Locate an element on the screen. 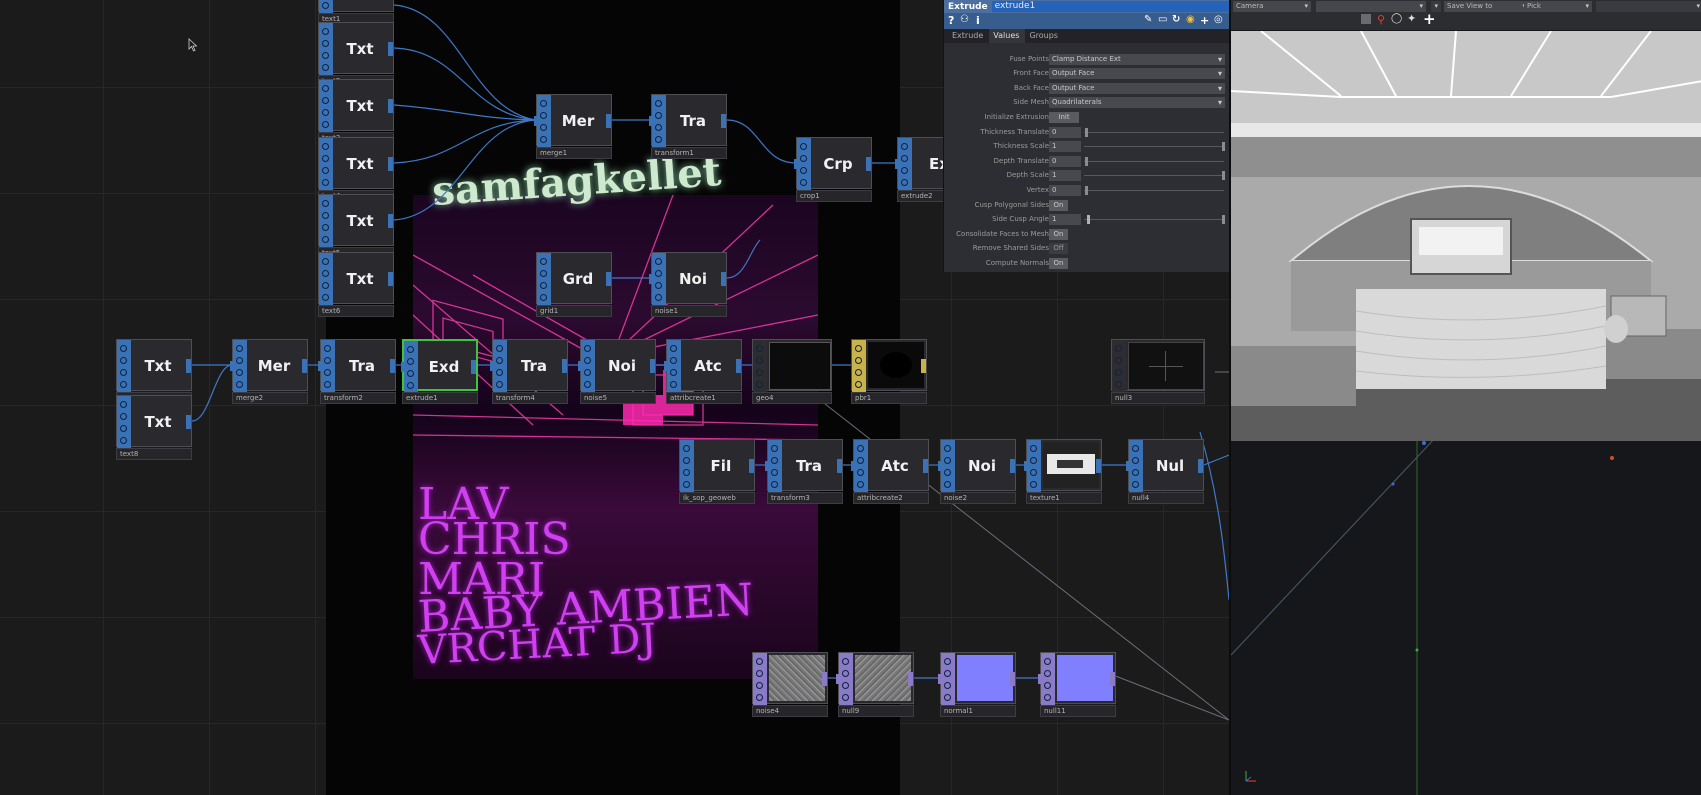  param-side-cusp-angle: Side Cusp Angle 1 is located at coordinates (1087, 220).